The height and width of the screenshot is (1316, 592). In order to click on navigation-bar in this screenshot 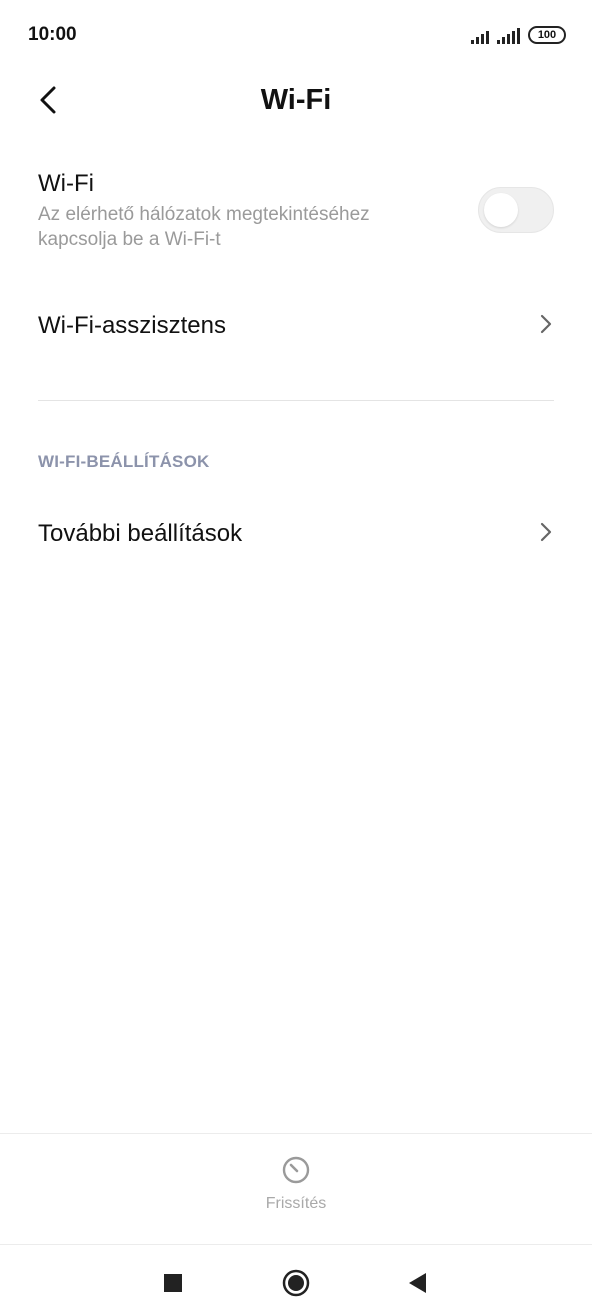, I will do `click(296, 1280)`.